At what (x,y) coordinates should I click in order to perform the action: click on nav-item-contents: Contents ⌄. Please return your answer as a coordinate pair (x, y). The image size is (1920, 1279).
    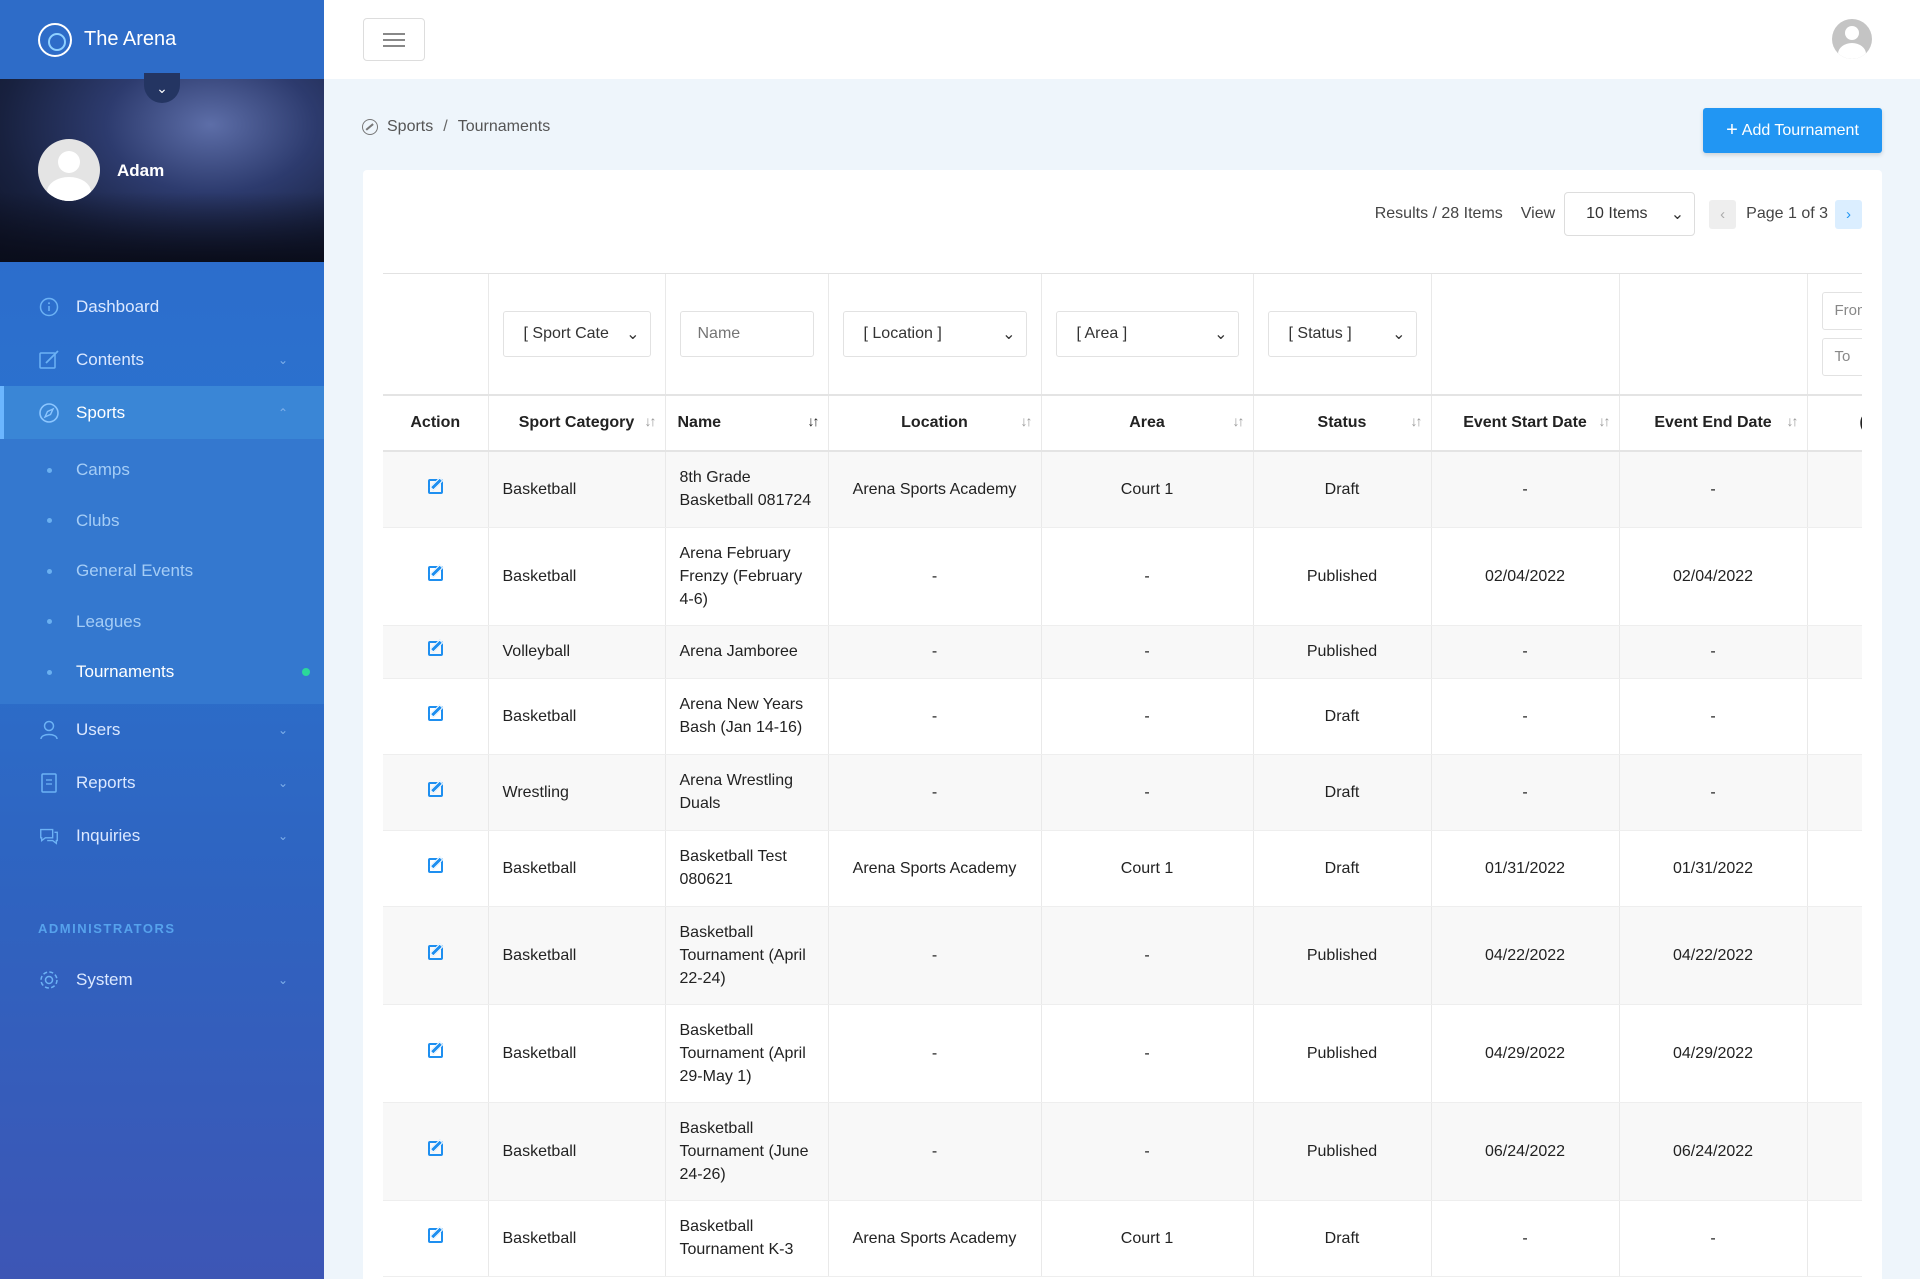
    Looking at the image, I should click on (162, 359).